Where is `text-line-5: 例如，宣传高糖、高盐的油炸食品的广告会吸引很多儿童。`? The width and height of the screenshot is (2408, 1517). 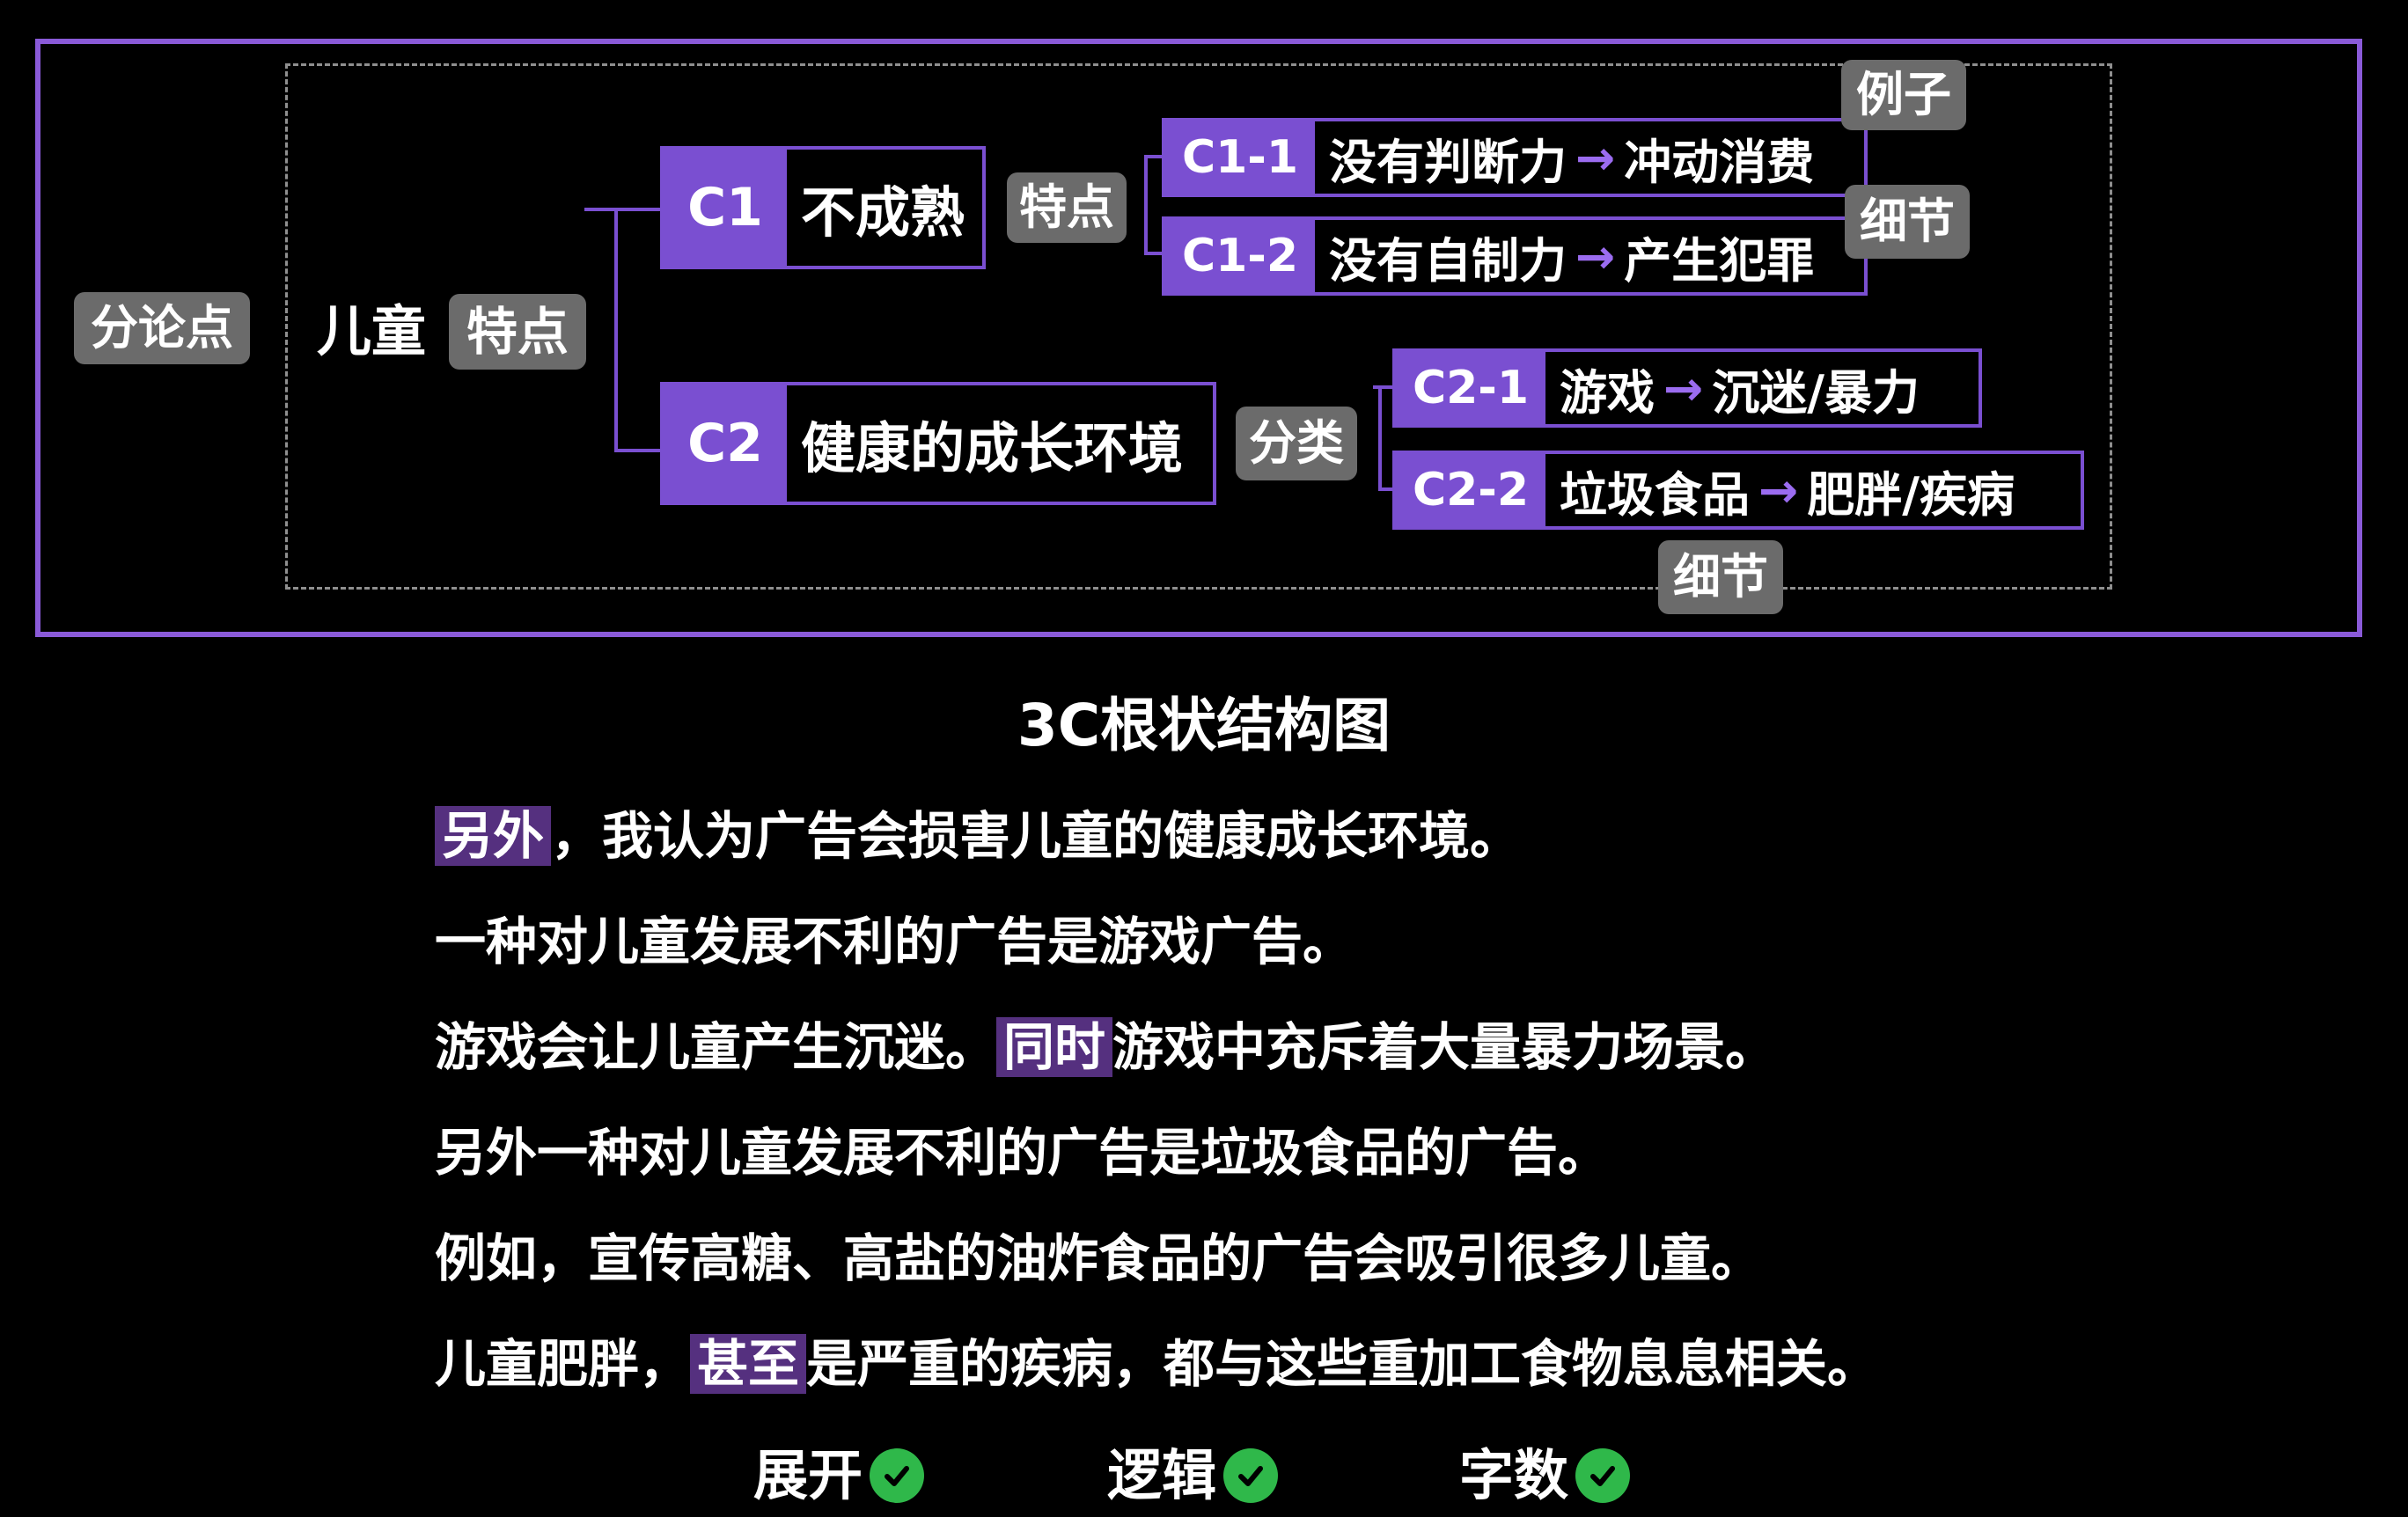
text-line-5: 例如，宣传高糖、高盐的油炸食品的广告会吸引很多儿童。 is located at coordinates (1099, 1258).